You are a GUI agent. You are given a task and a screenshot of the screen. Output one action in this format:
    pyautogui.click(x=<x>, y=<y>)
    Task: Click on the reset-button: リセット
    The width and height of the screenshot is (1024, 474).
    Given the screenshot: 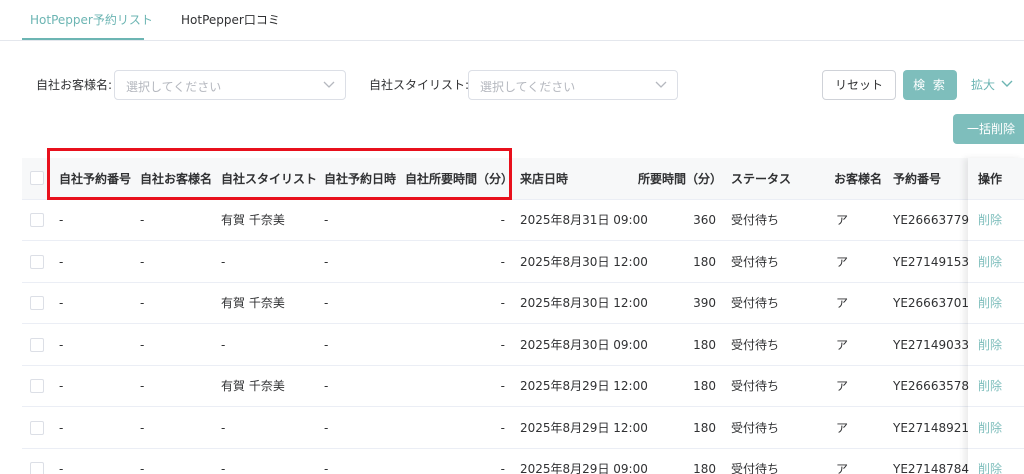 What is the action you would take?
    pyautogui.click(x=859, y=85)
    